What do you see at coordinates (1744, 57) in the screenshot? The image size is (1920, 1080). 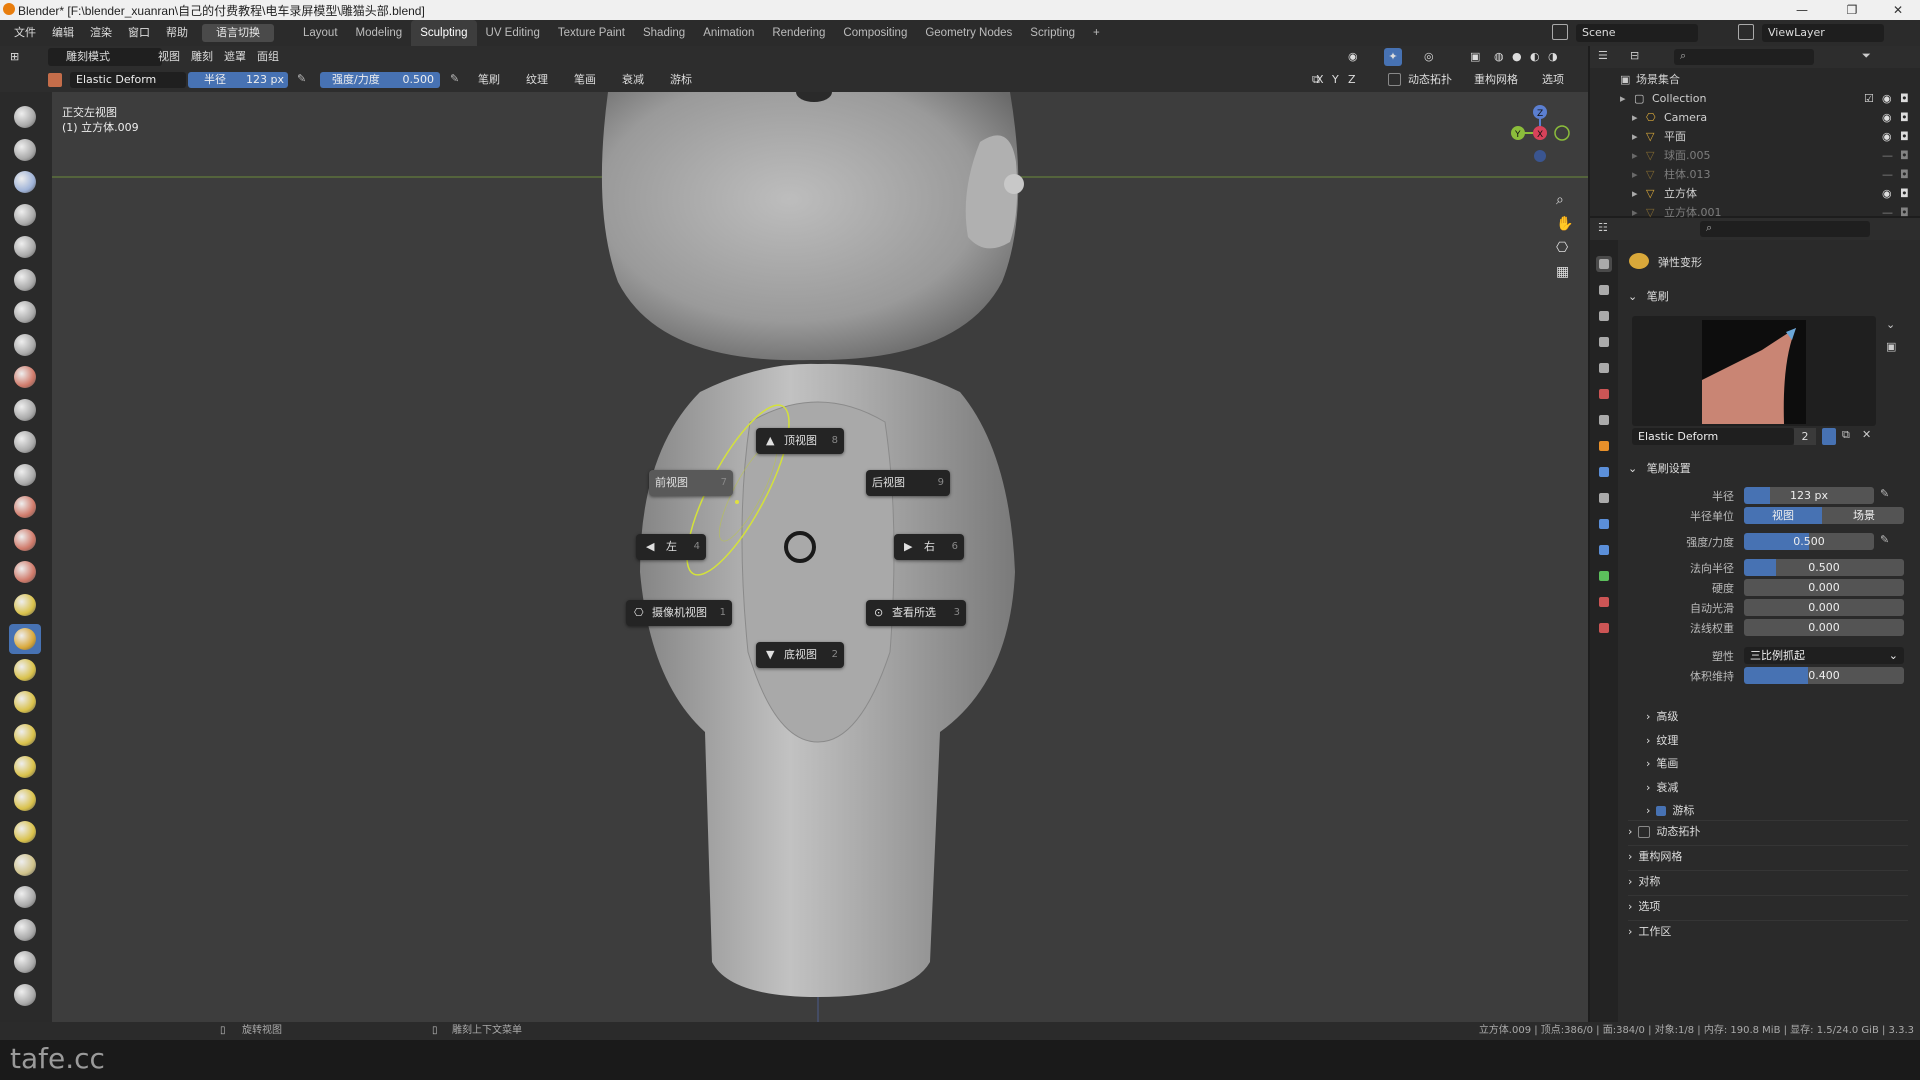 I see `outliner-search-input` at bounding box center [1744, 57].